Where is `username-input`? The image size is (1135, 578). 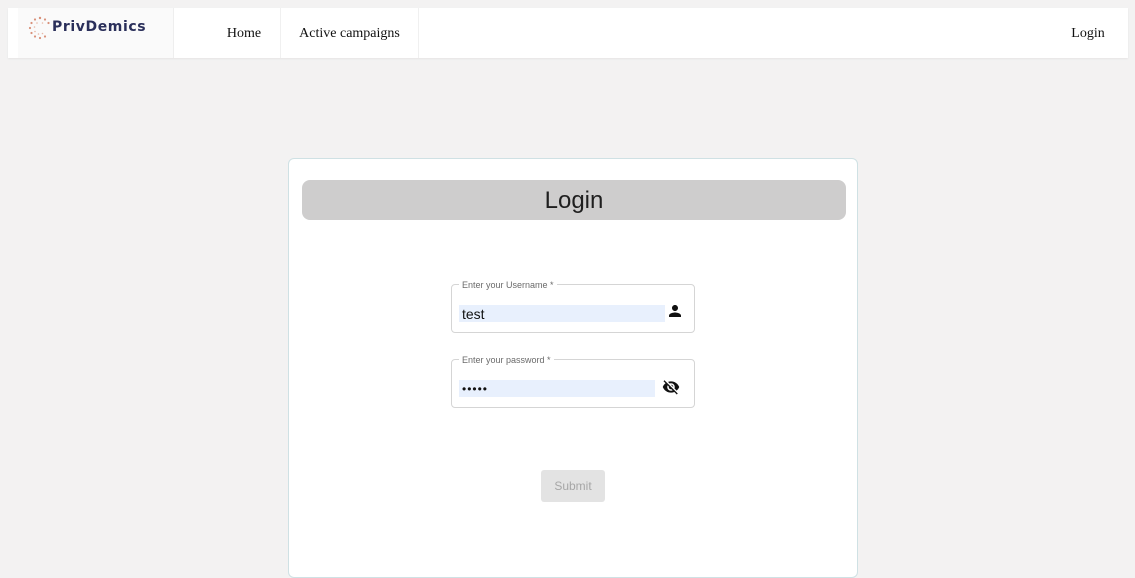 username-input is located at coordinates (562, 313).